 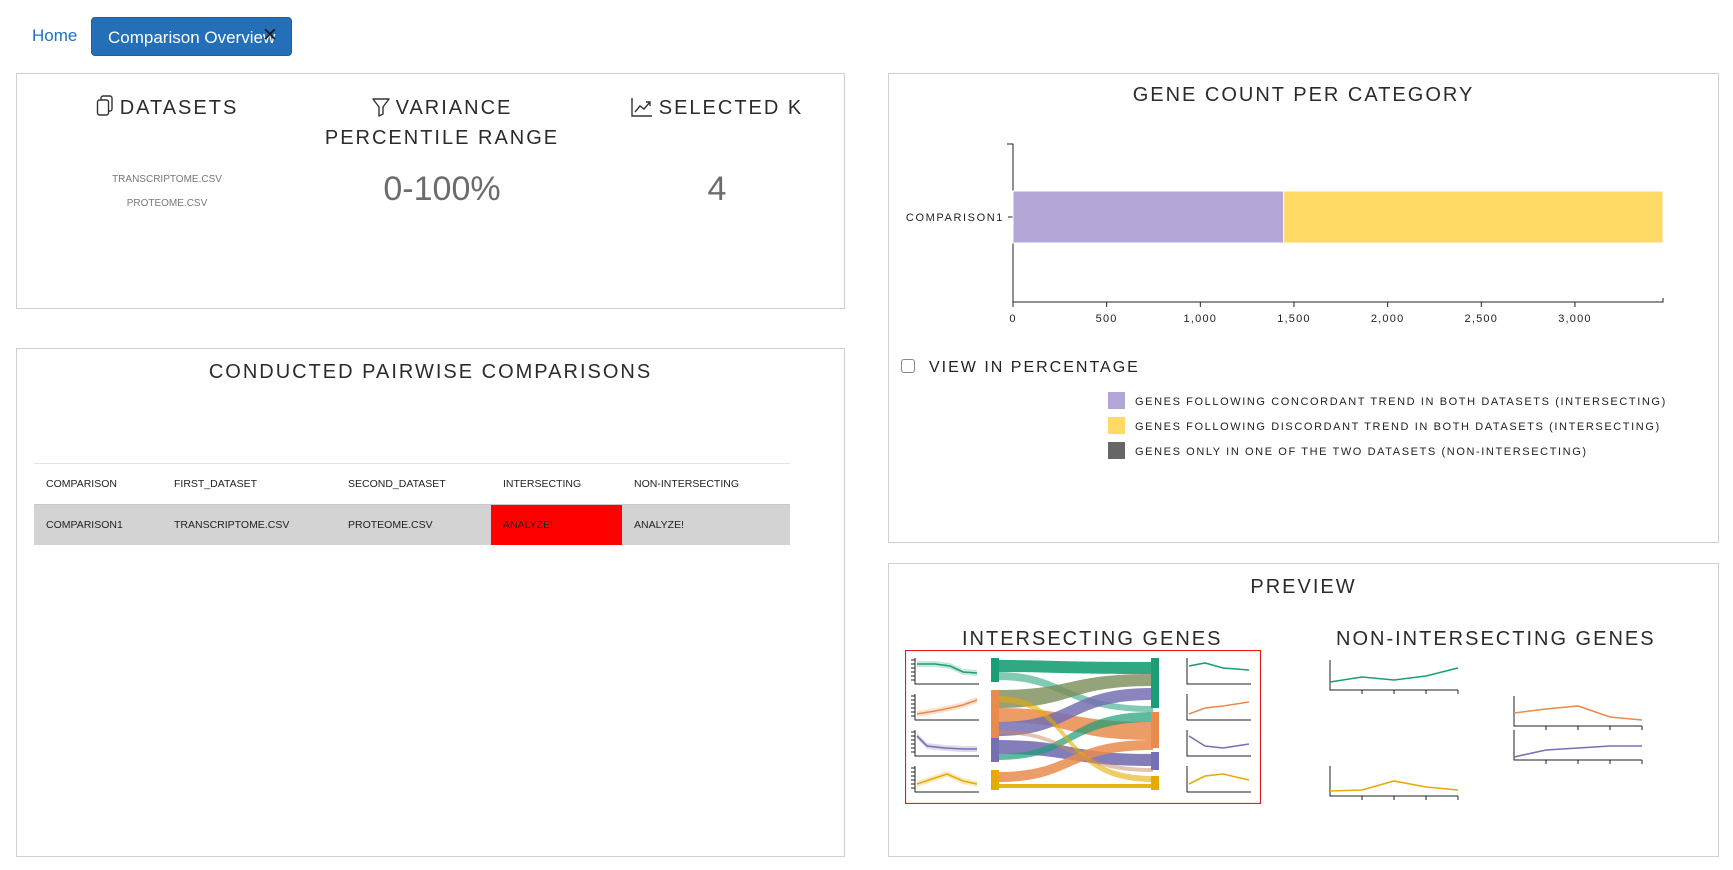 I want to click on column-header: NON-INTERSECTING, so click(x=706, y=484).